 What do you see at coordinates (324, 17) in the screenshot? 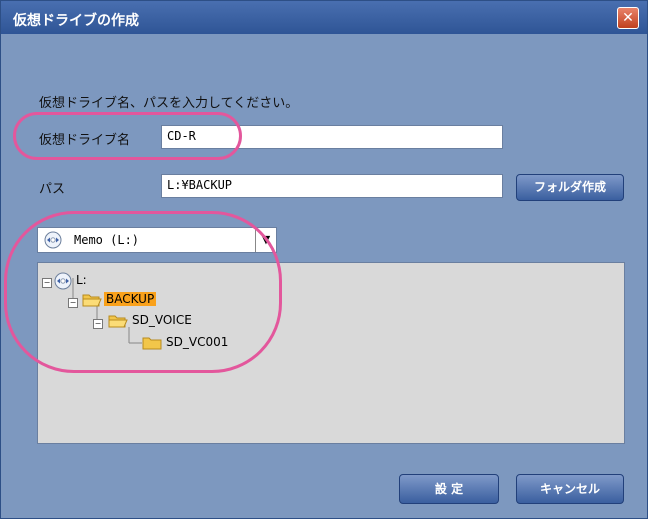
I see `title-bar: 仮想ドライブの作成 ✕` at bounding box center [324, 17].